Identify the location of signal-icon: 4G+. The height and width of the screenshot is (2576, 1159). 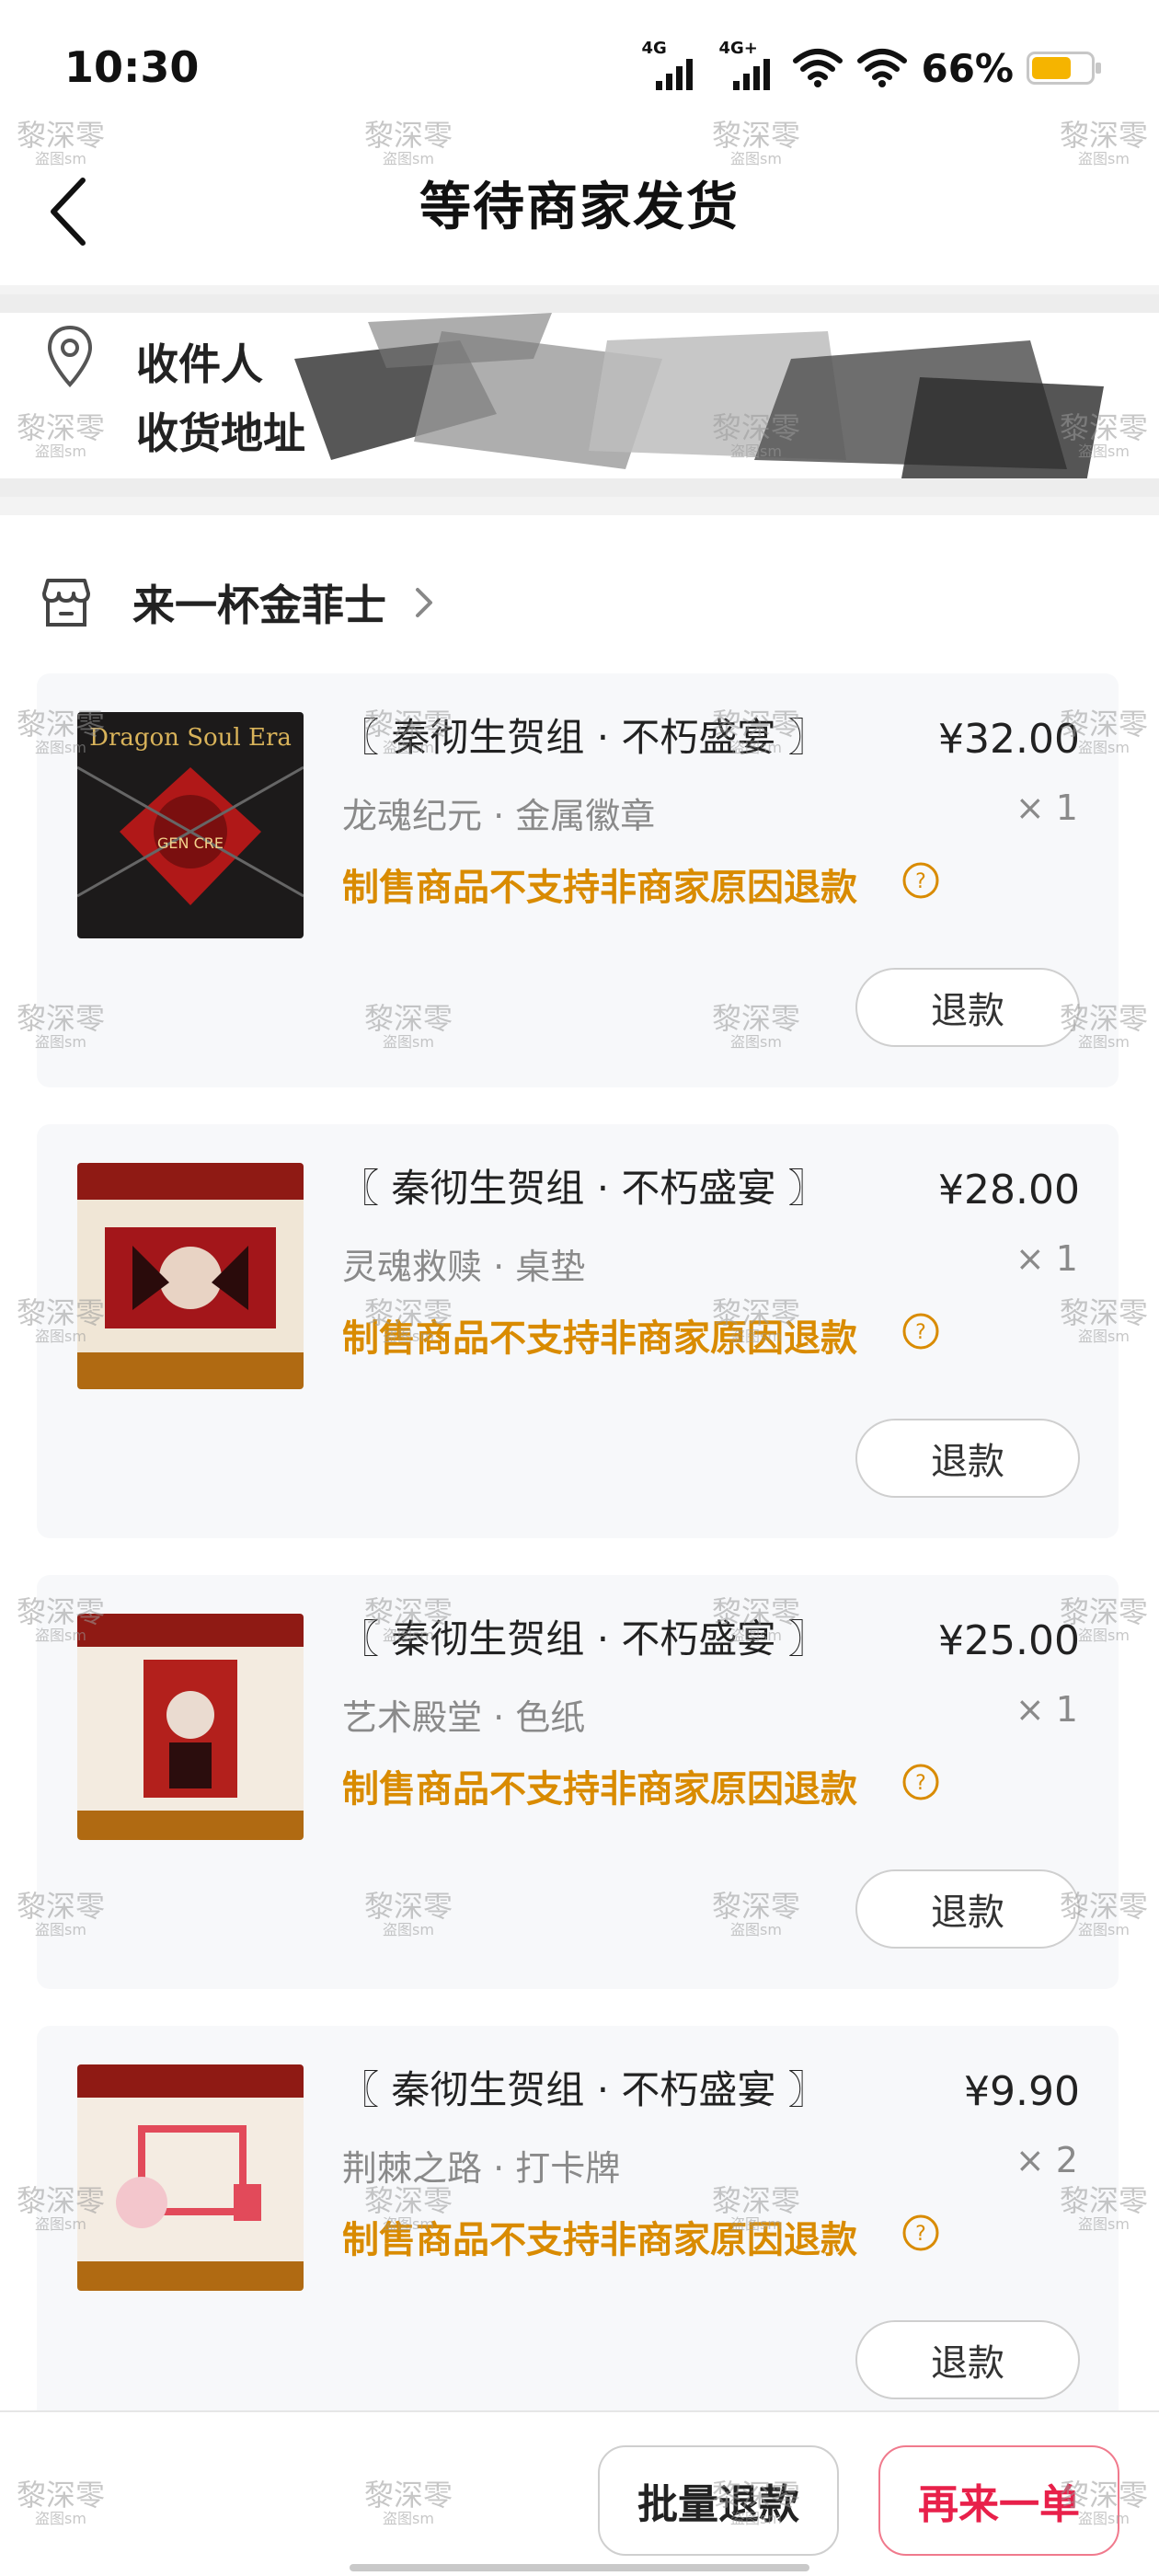
(747, 67).